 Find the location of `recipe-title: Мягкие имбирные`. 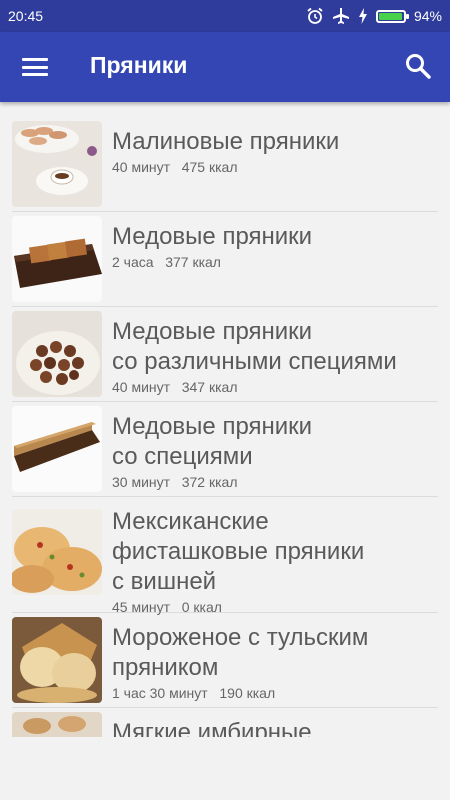

recipe-title: Мягкие имбирные is located at coordinates (212, 728).